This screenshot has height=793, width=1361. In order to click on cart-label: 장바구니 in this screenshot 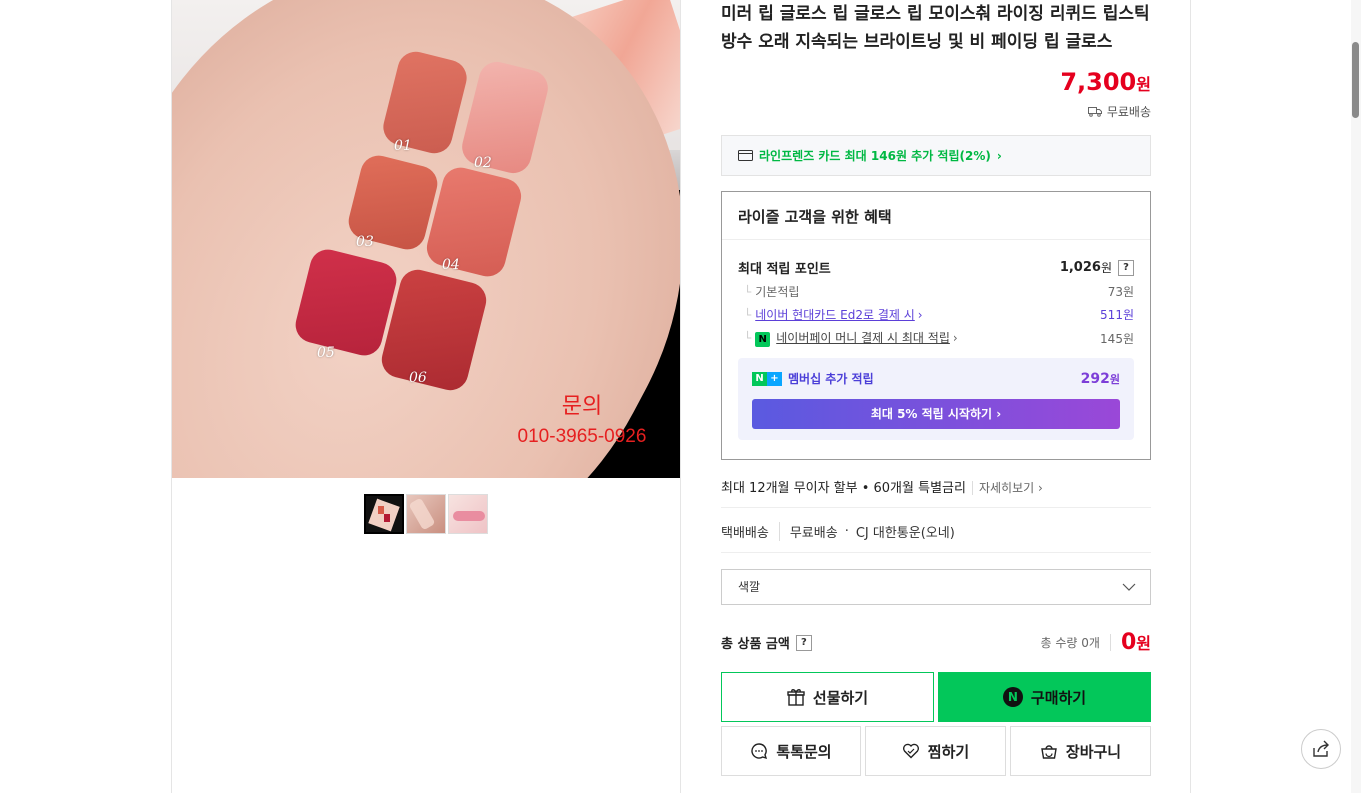, I will do `click(1093, 751)`.